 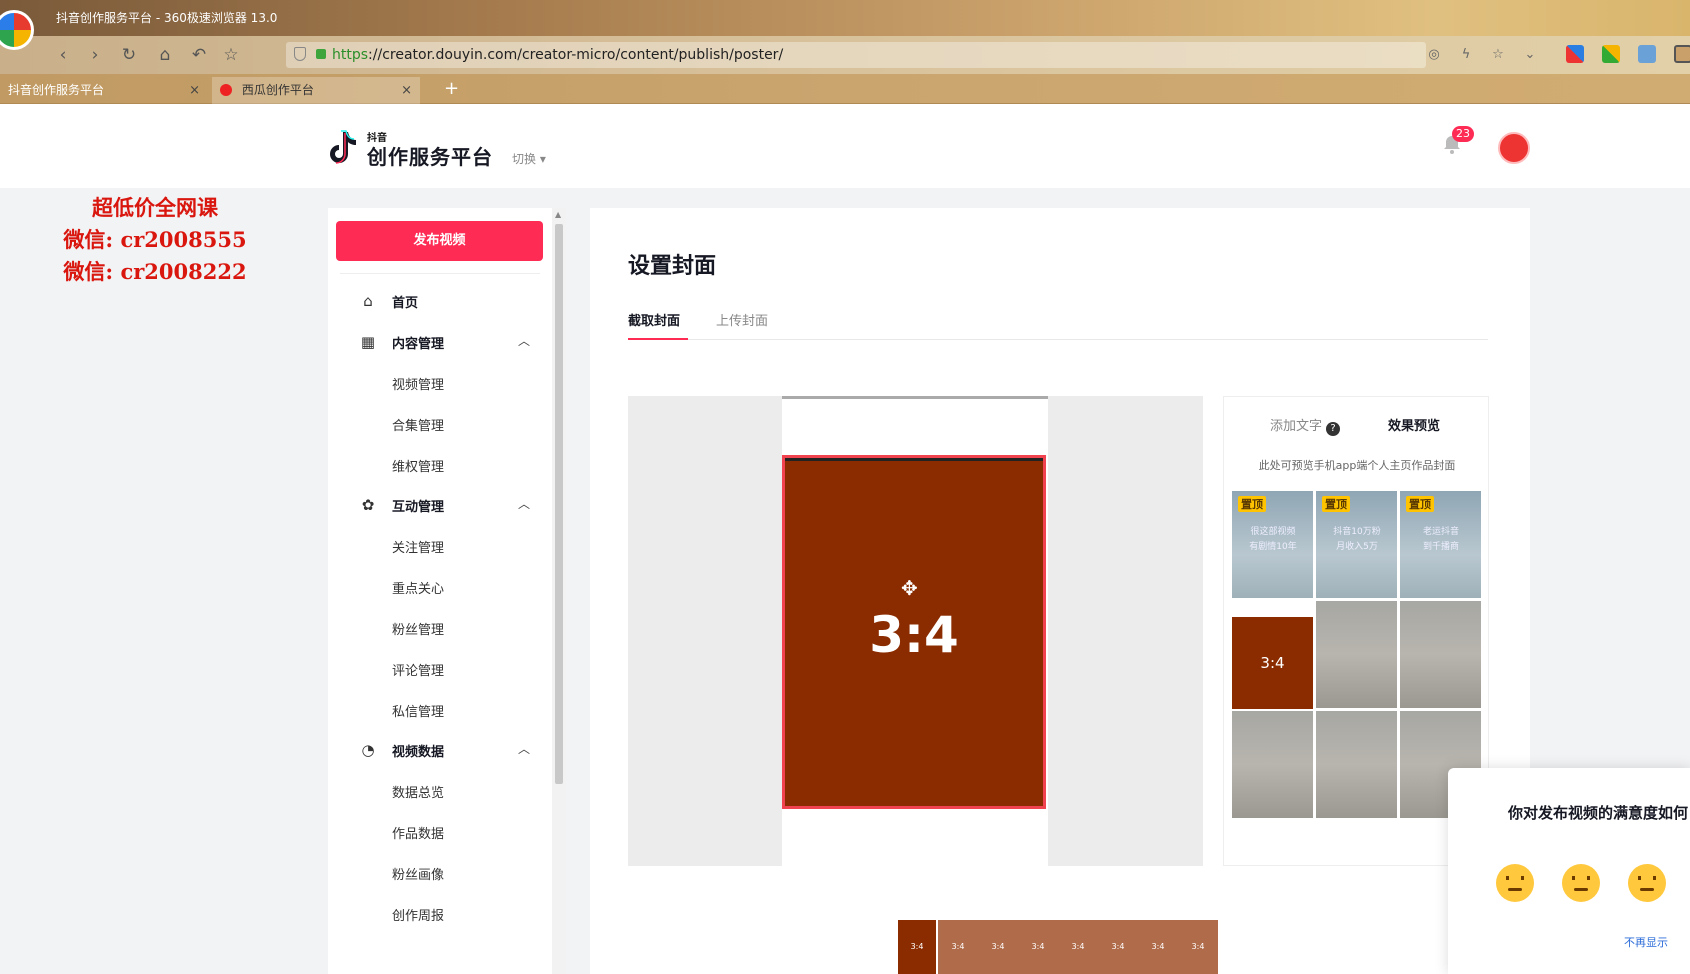 What do you see at coordinates (418, 914) in the screenshot?
I see `sidebar-subitem: 创作周报` at bounding box center [418, 914].